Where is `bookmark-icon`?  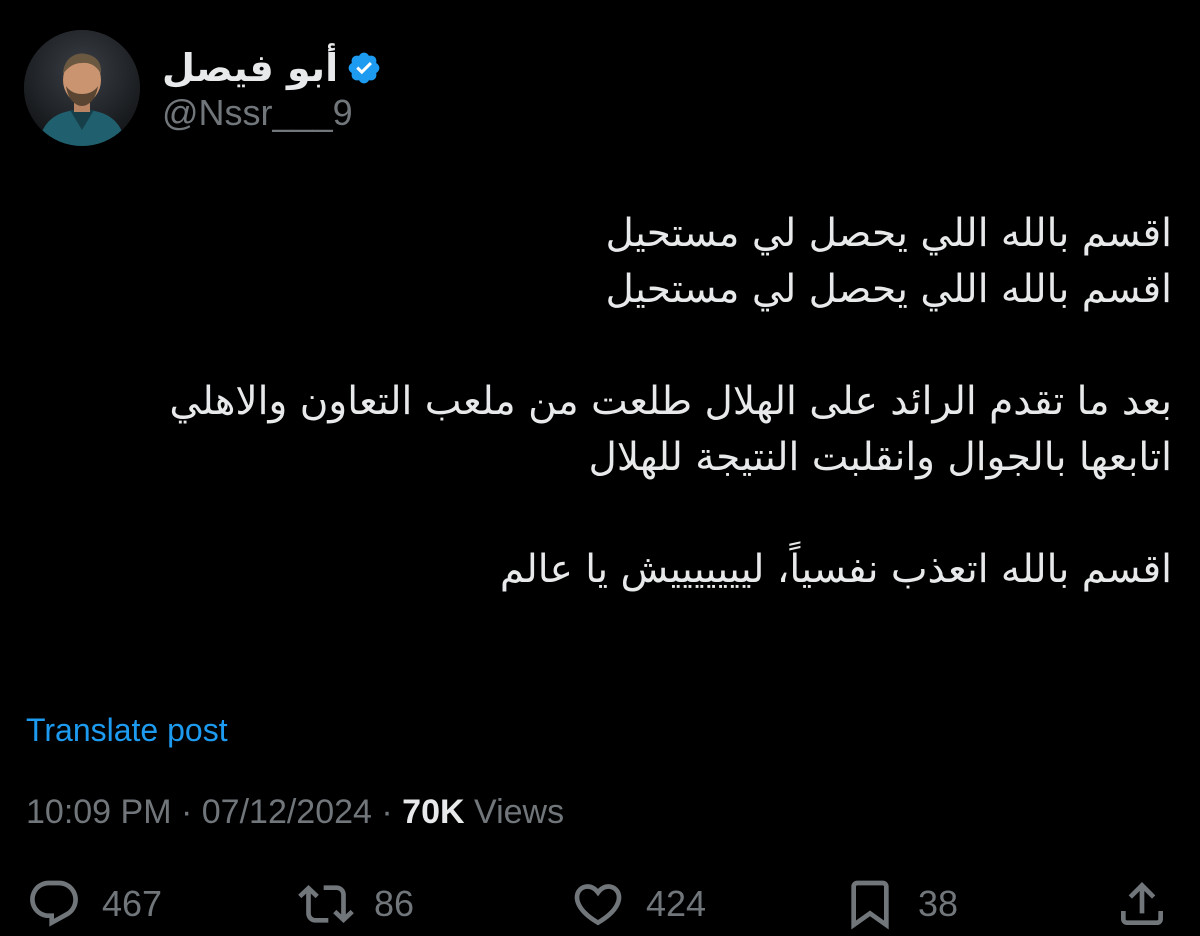 bookmark-icon is located at coordinates (870, 905).